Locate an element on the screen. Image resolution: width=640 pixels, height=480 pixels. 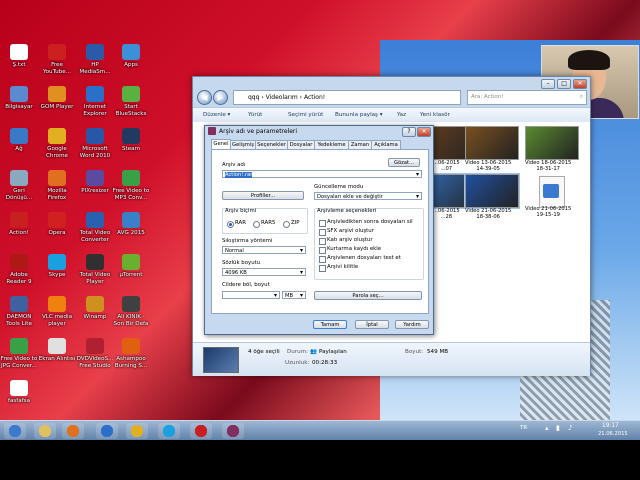
option-recovery-checkbox is located at coordinates (322, 250).